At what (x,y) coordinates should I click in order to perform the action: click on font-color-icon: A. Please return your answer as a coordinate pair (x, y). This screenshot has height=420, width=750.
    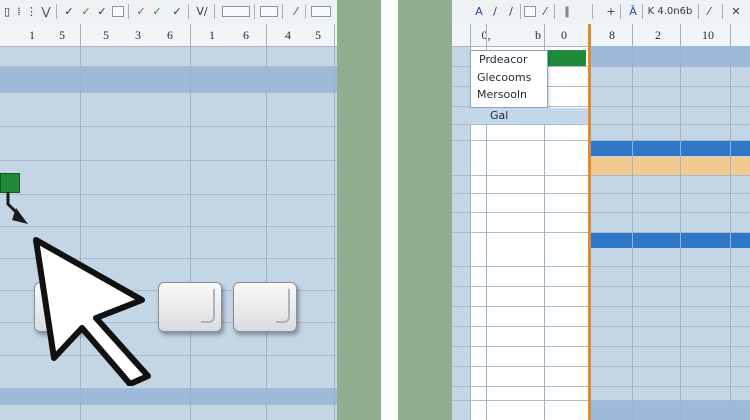
    Looking at the image, I should click on (479, 11).